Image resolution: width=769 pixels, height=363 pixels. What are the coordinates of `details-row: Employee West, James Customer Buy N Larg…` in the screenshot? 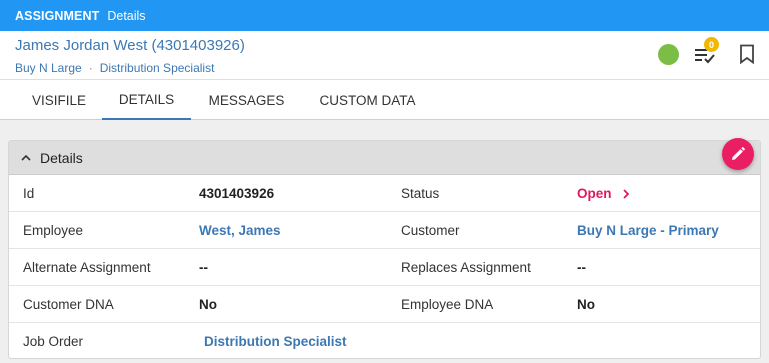 It's located at (384, 230).